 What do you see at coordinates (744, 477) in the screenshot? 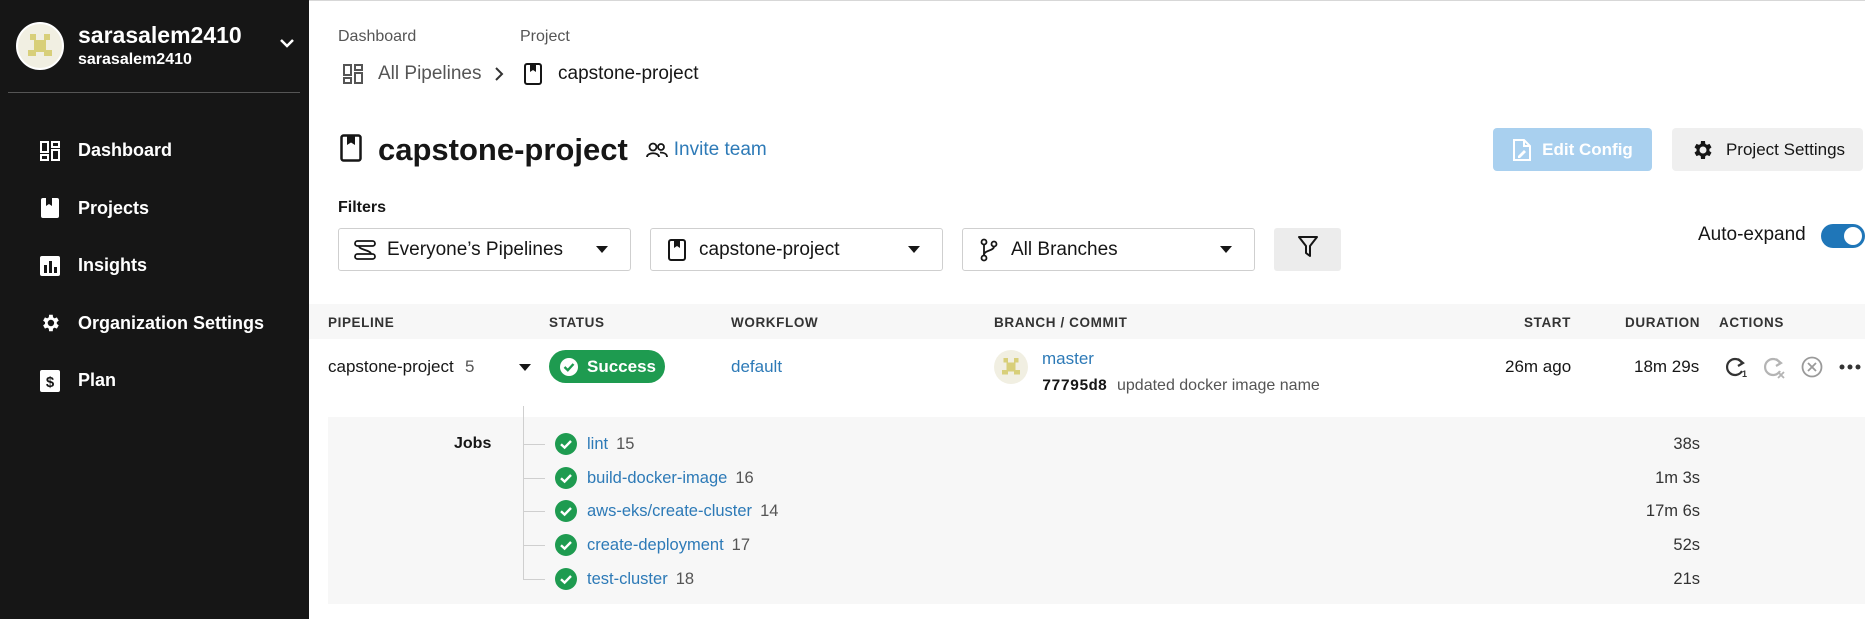
I see `job-number: 16` at bounding box center [744, 477].